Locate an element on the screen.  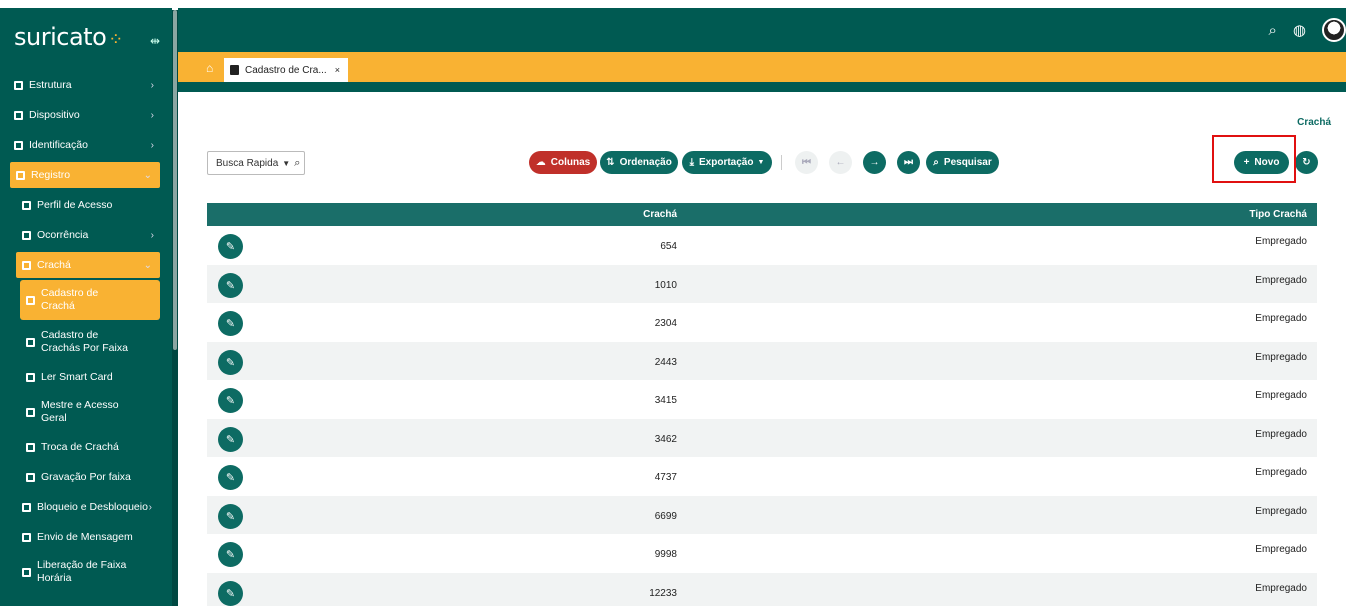
sidebar-item-envio-mensagem: Envio de Mensagem is located at coordinates (86, 537).